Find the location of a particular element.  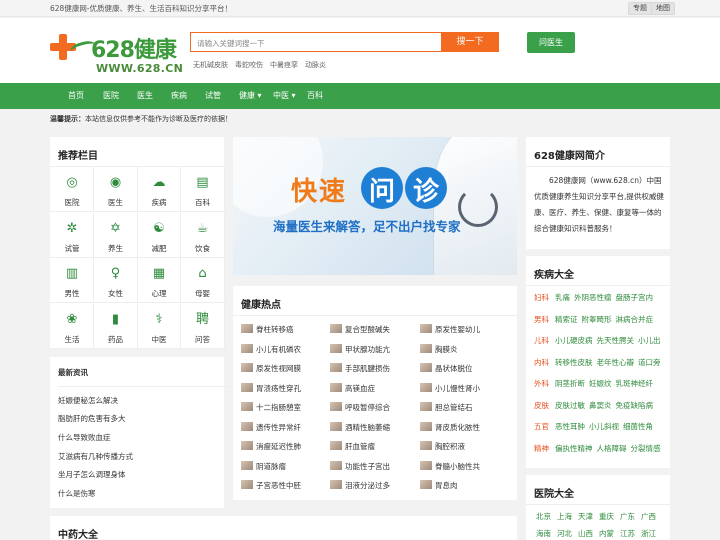

disease-category: 男科 is located at coordinates (541, 319).